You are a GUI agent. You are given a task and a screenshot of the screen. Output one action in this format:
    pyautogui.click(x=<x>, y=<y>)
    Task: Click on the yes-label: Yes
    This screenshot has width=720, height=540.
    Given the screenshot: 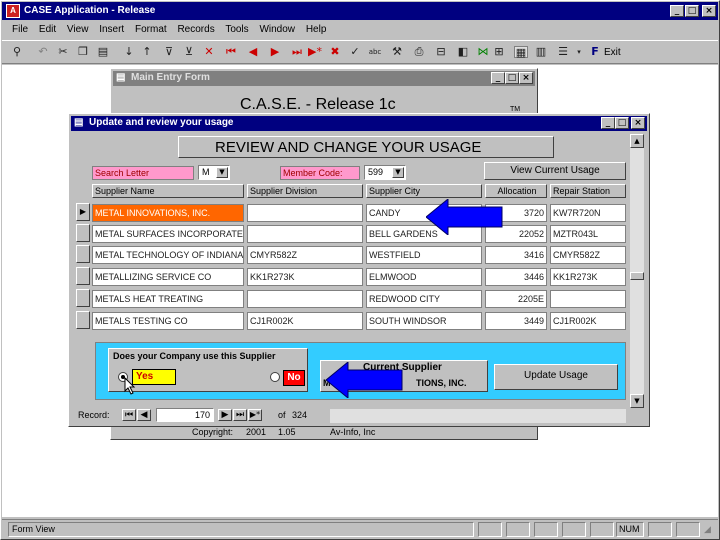 What is the action you would take?
    pyautogui.click(x=154, y=377)
    